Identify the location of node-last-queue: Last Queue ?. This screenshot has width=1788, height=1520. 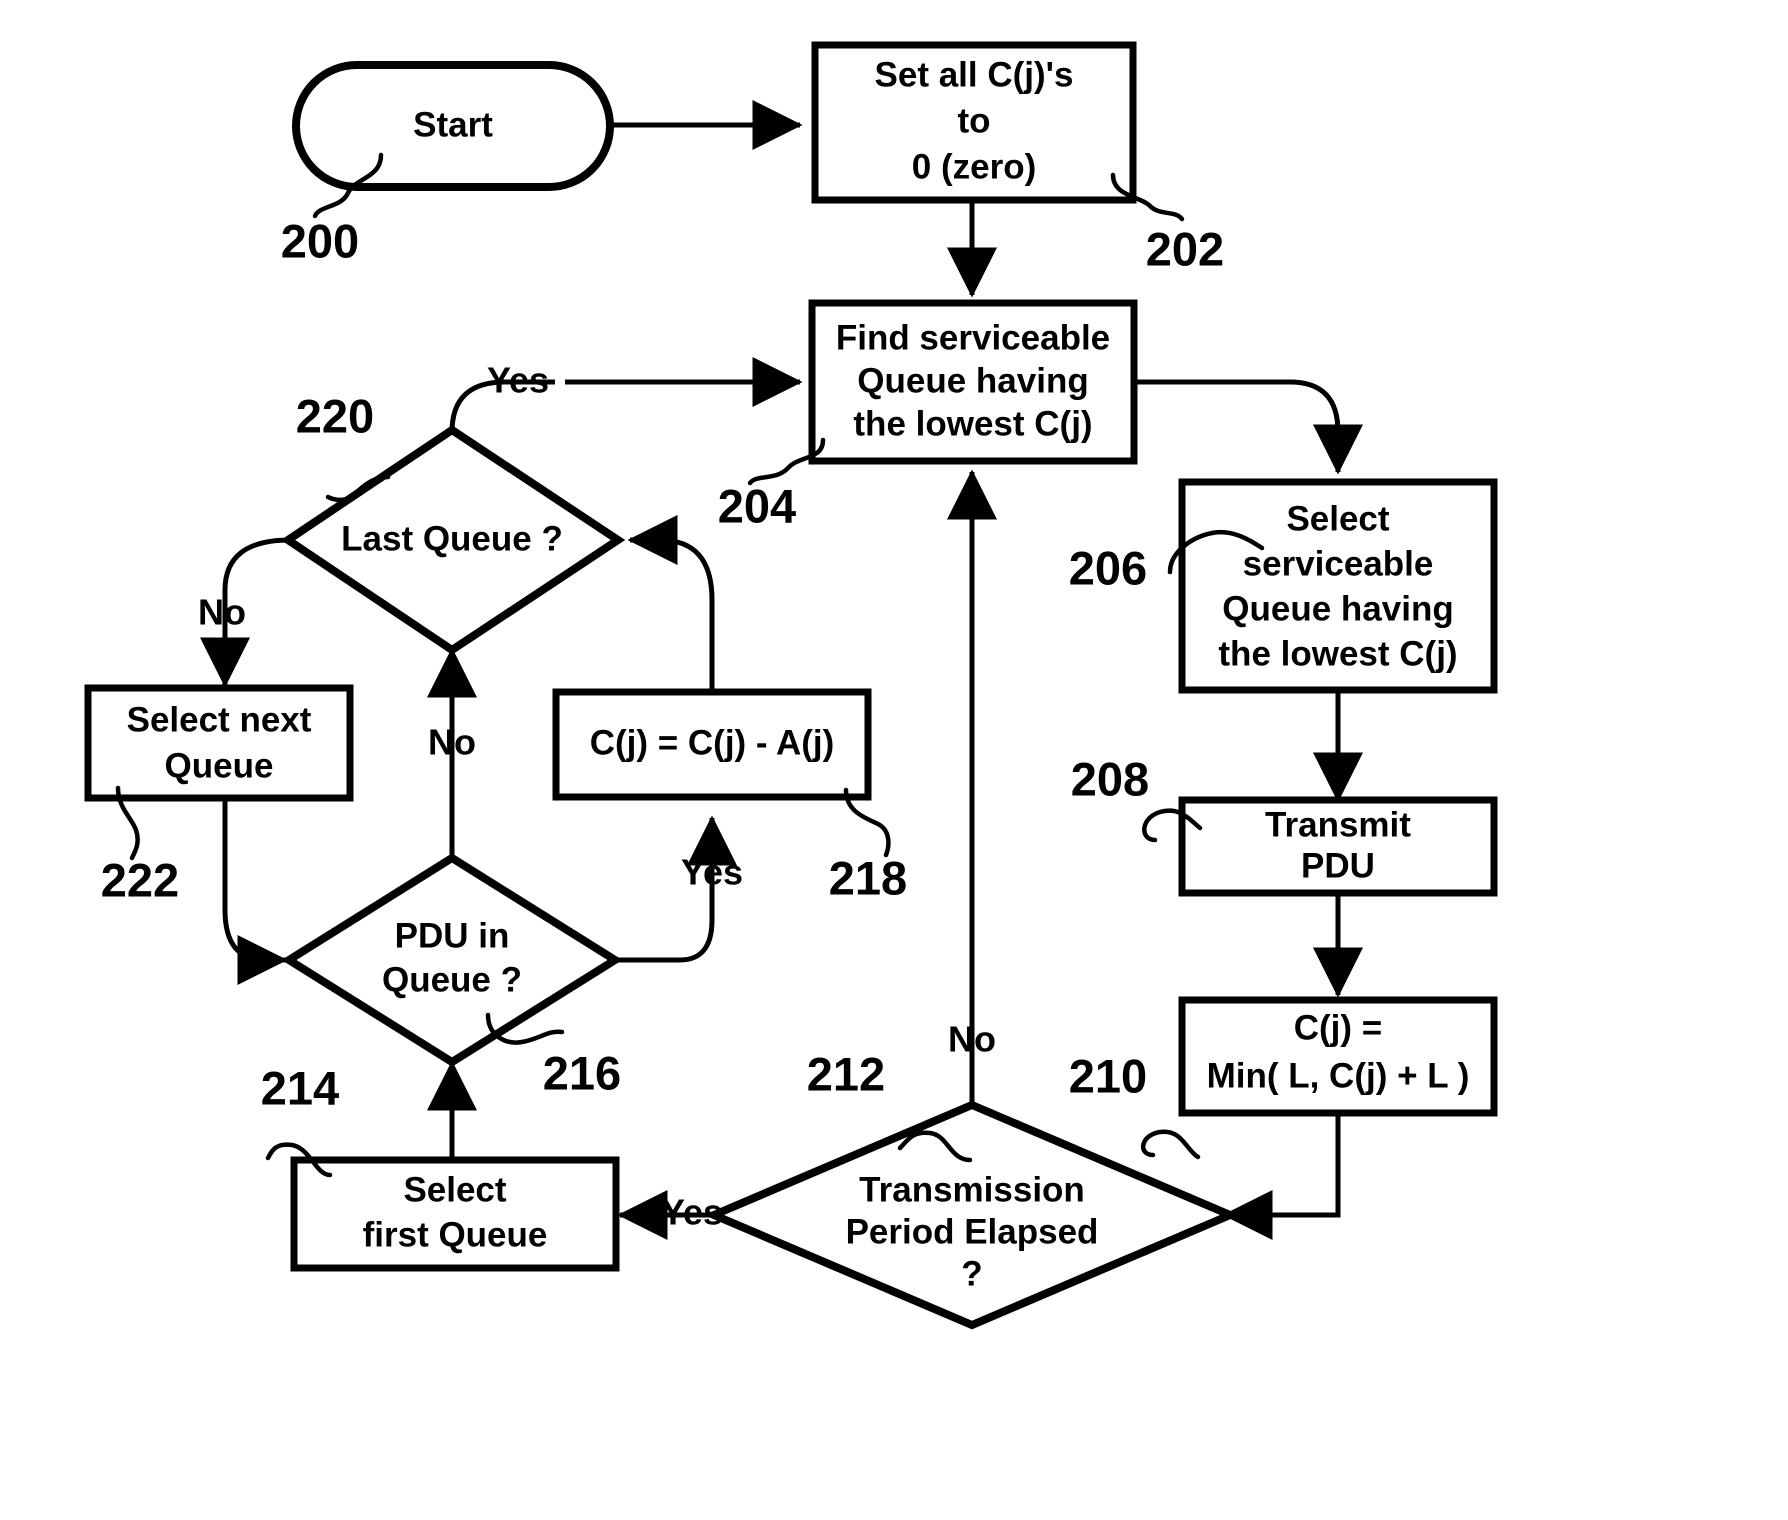
(453, 540).